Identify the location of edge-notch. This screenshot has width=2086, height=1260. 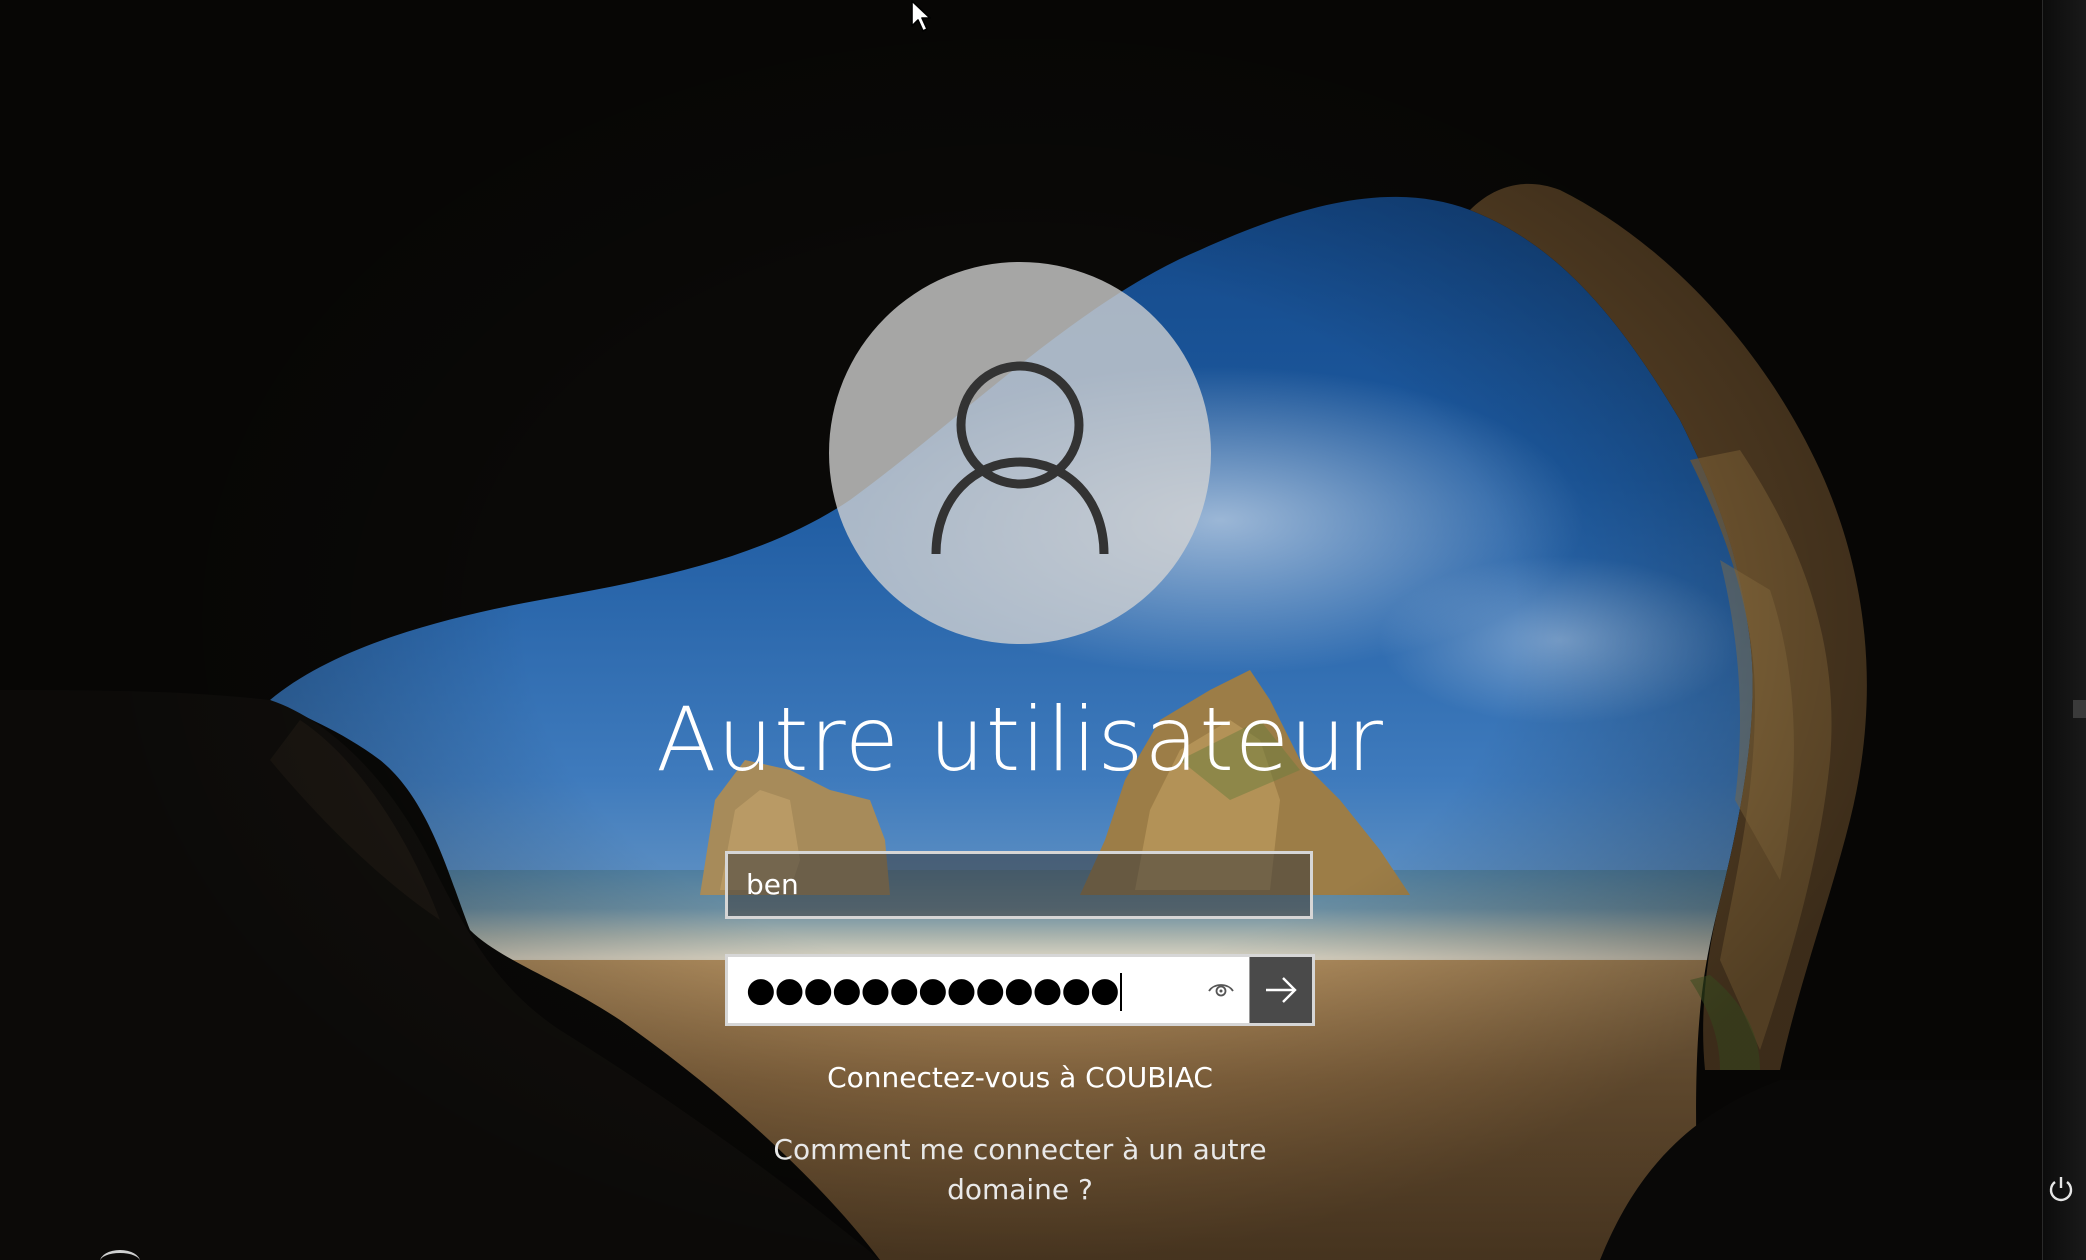
(2079, 709).